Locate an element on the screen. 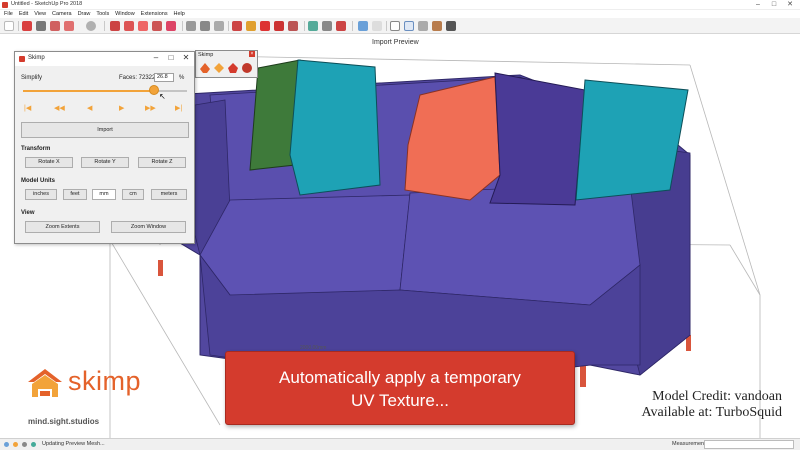  hidden-line-style-icon is located at coordinates (409, 26).